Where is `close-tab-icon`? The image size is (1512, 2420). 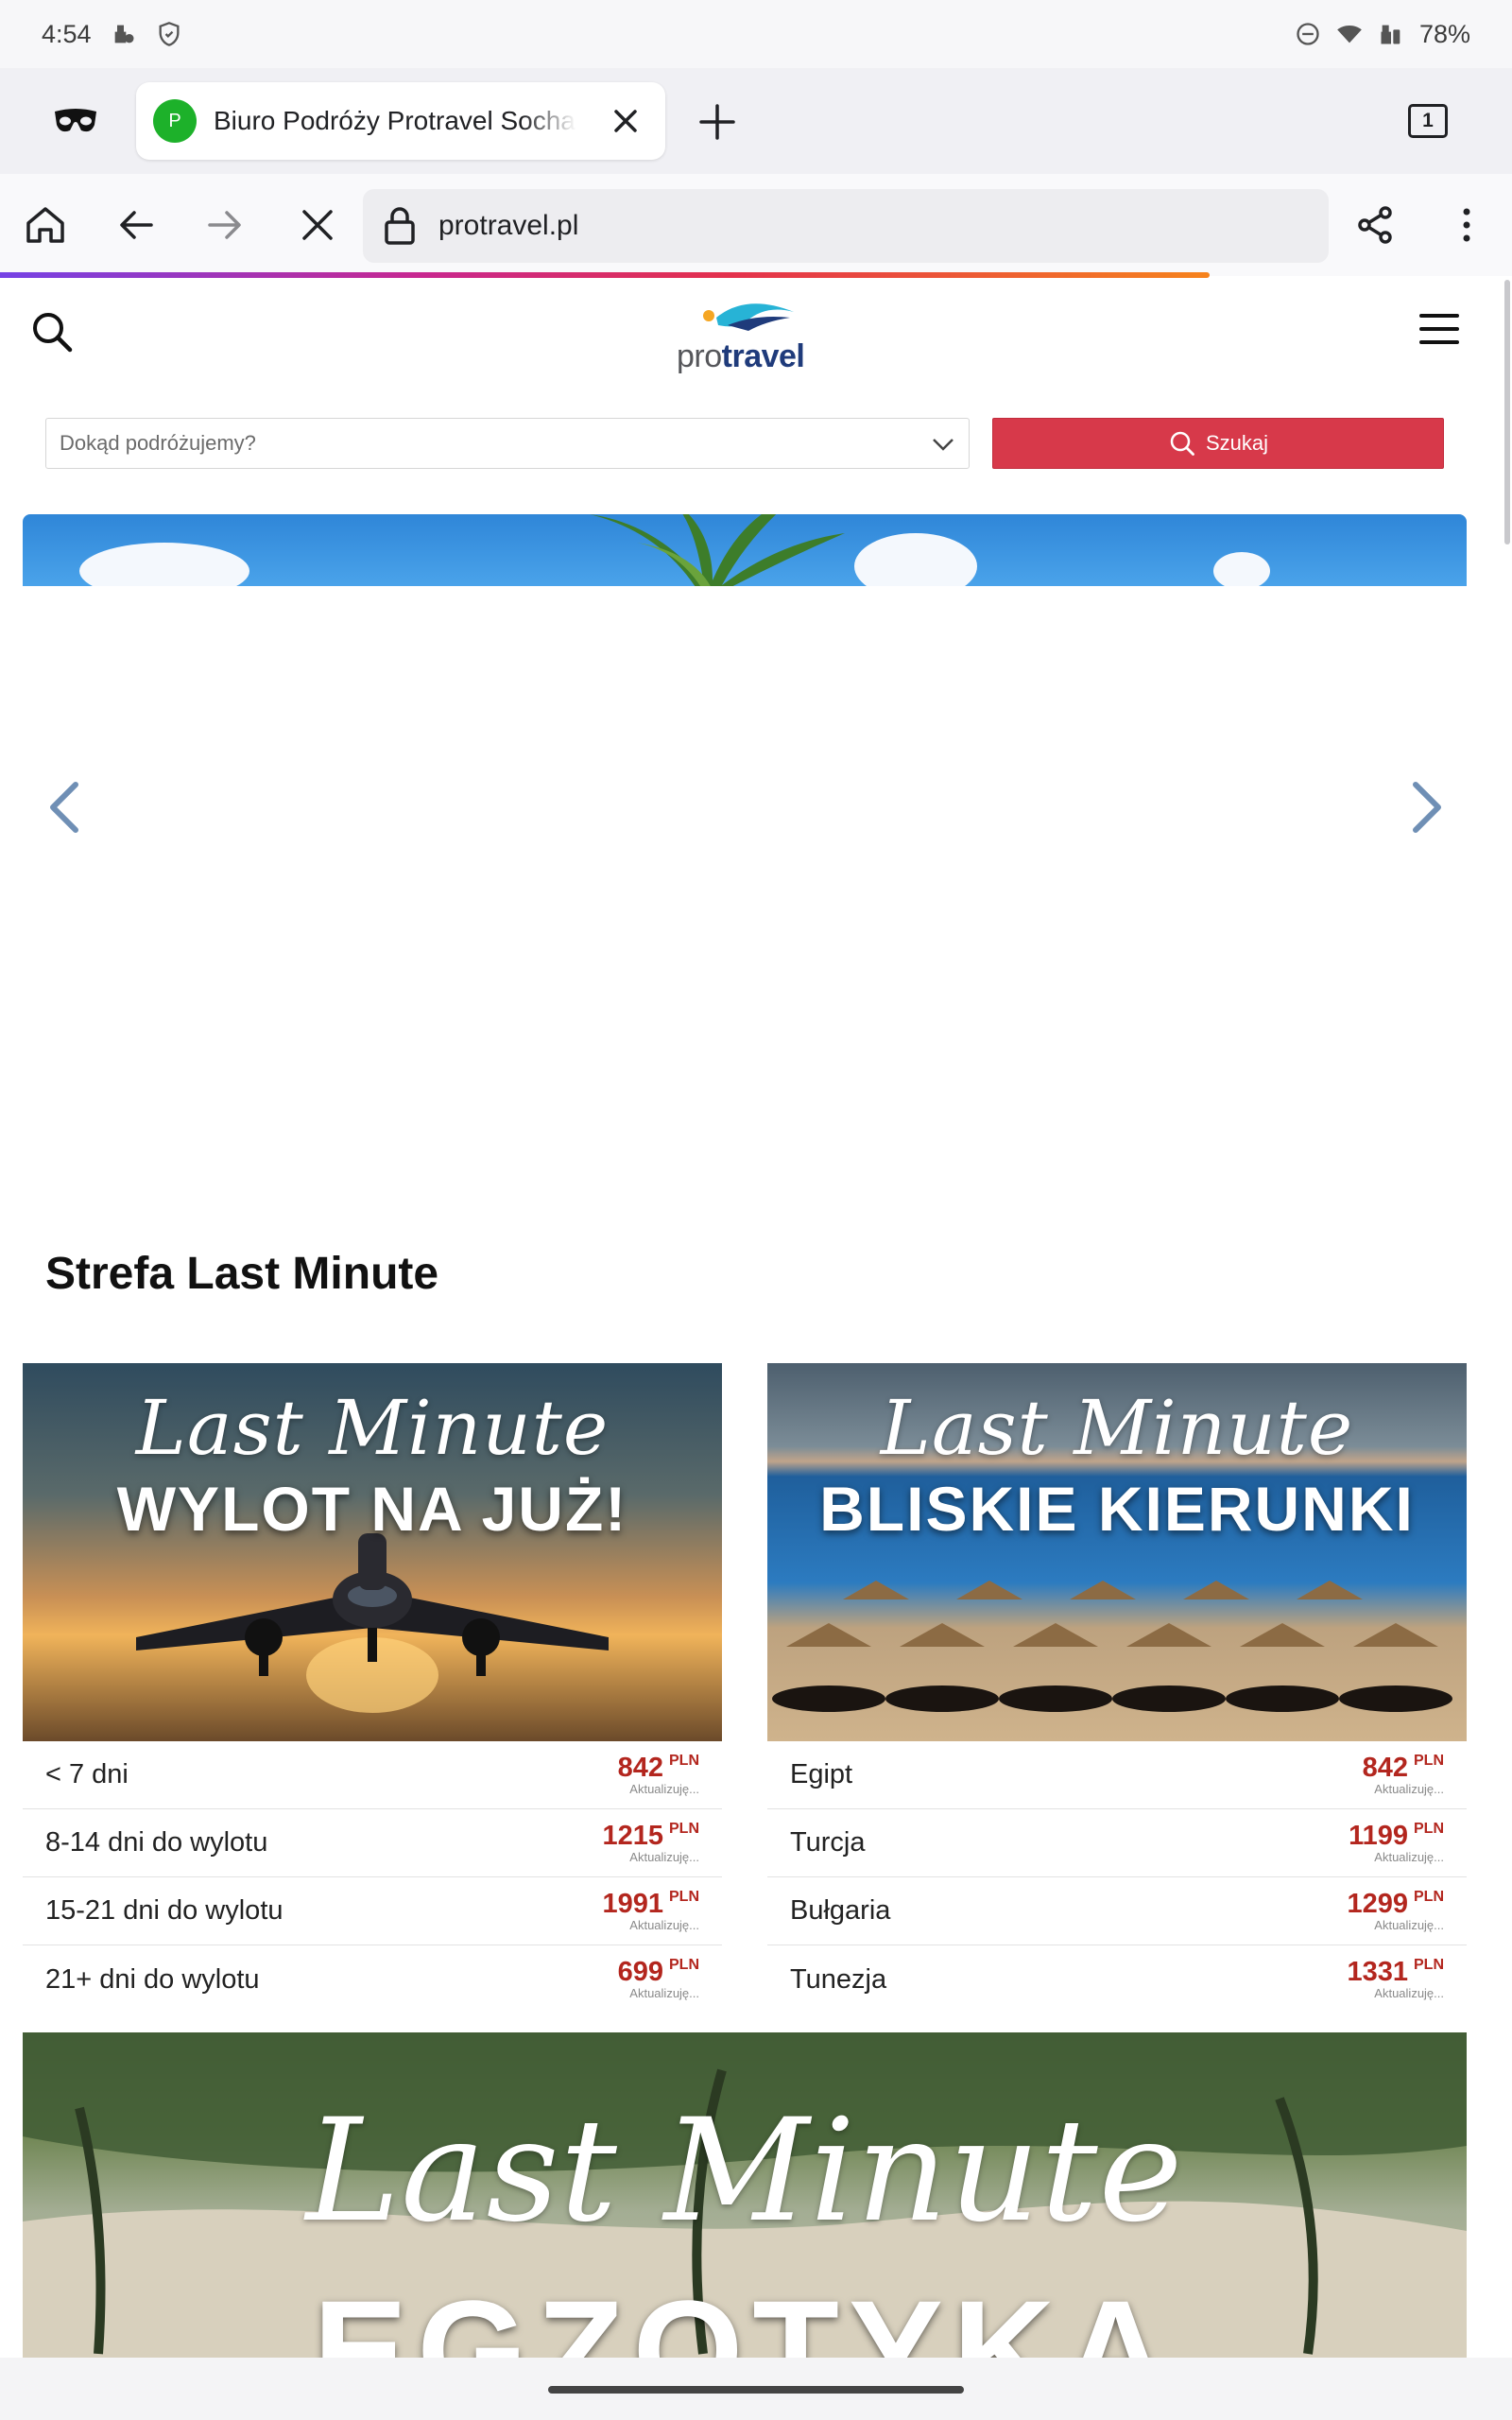
close-tab-icon is located at coordinates (625, 121).